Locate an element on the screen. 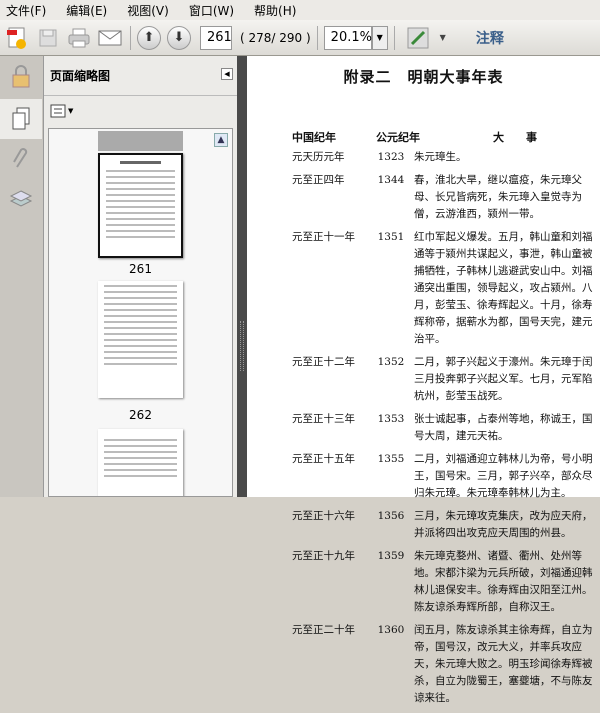 Image resolution: width=600 pixels, height=713 pixels. fit-page-icon is located at coordinates (418, 38).